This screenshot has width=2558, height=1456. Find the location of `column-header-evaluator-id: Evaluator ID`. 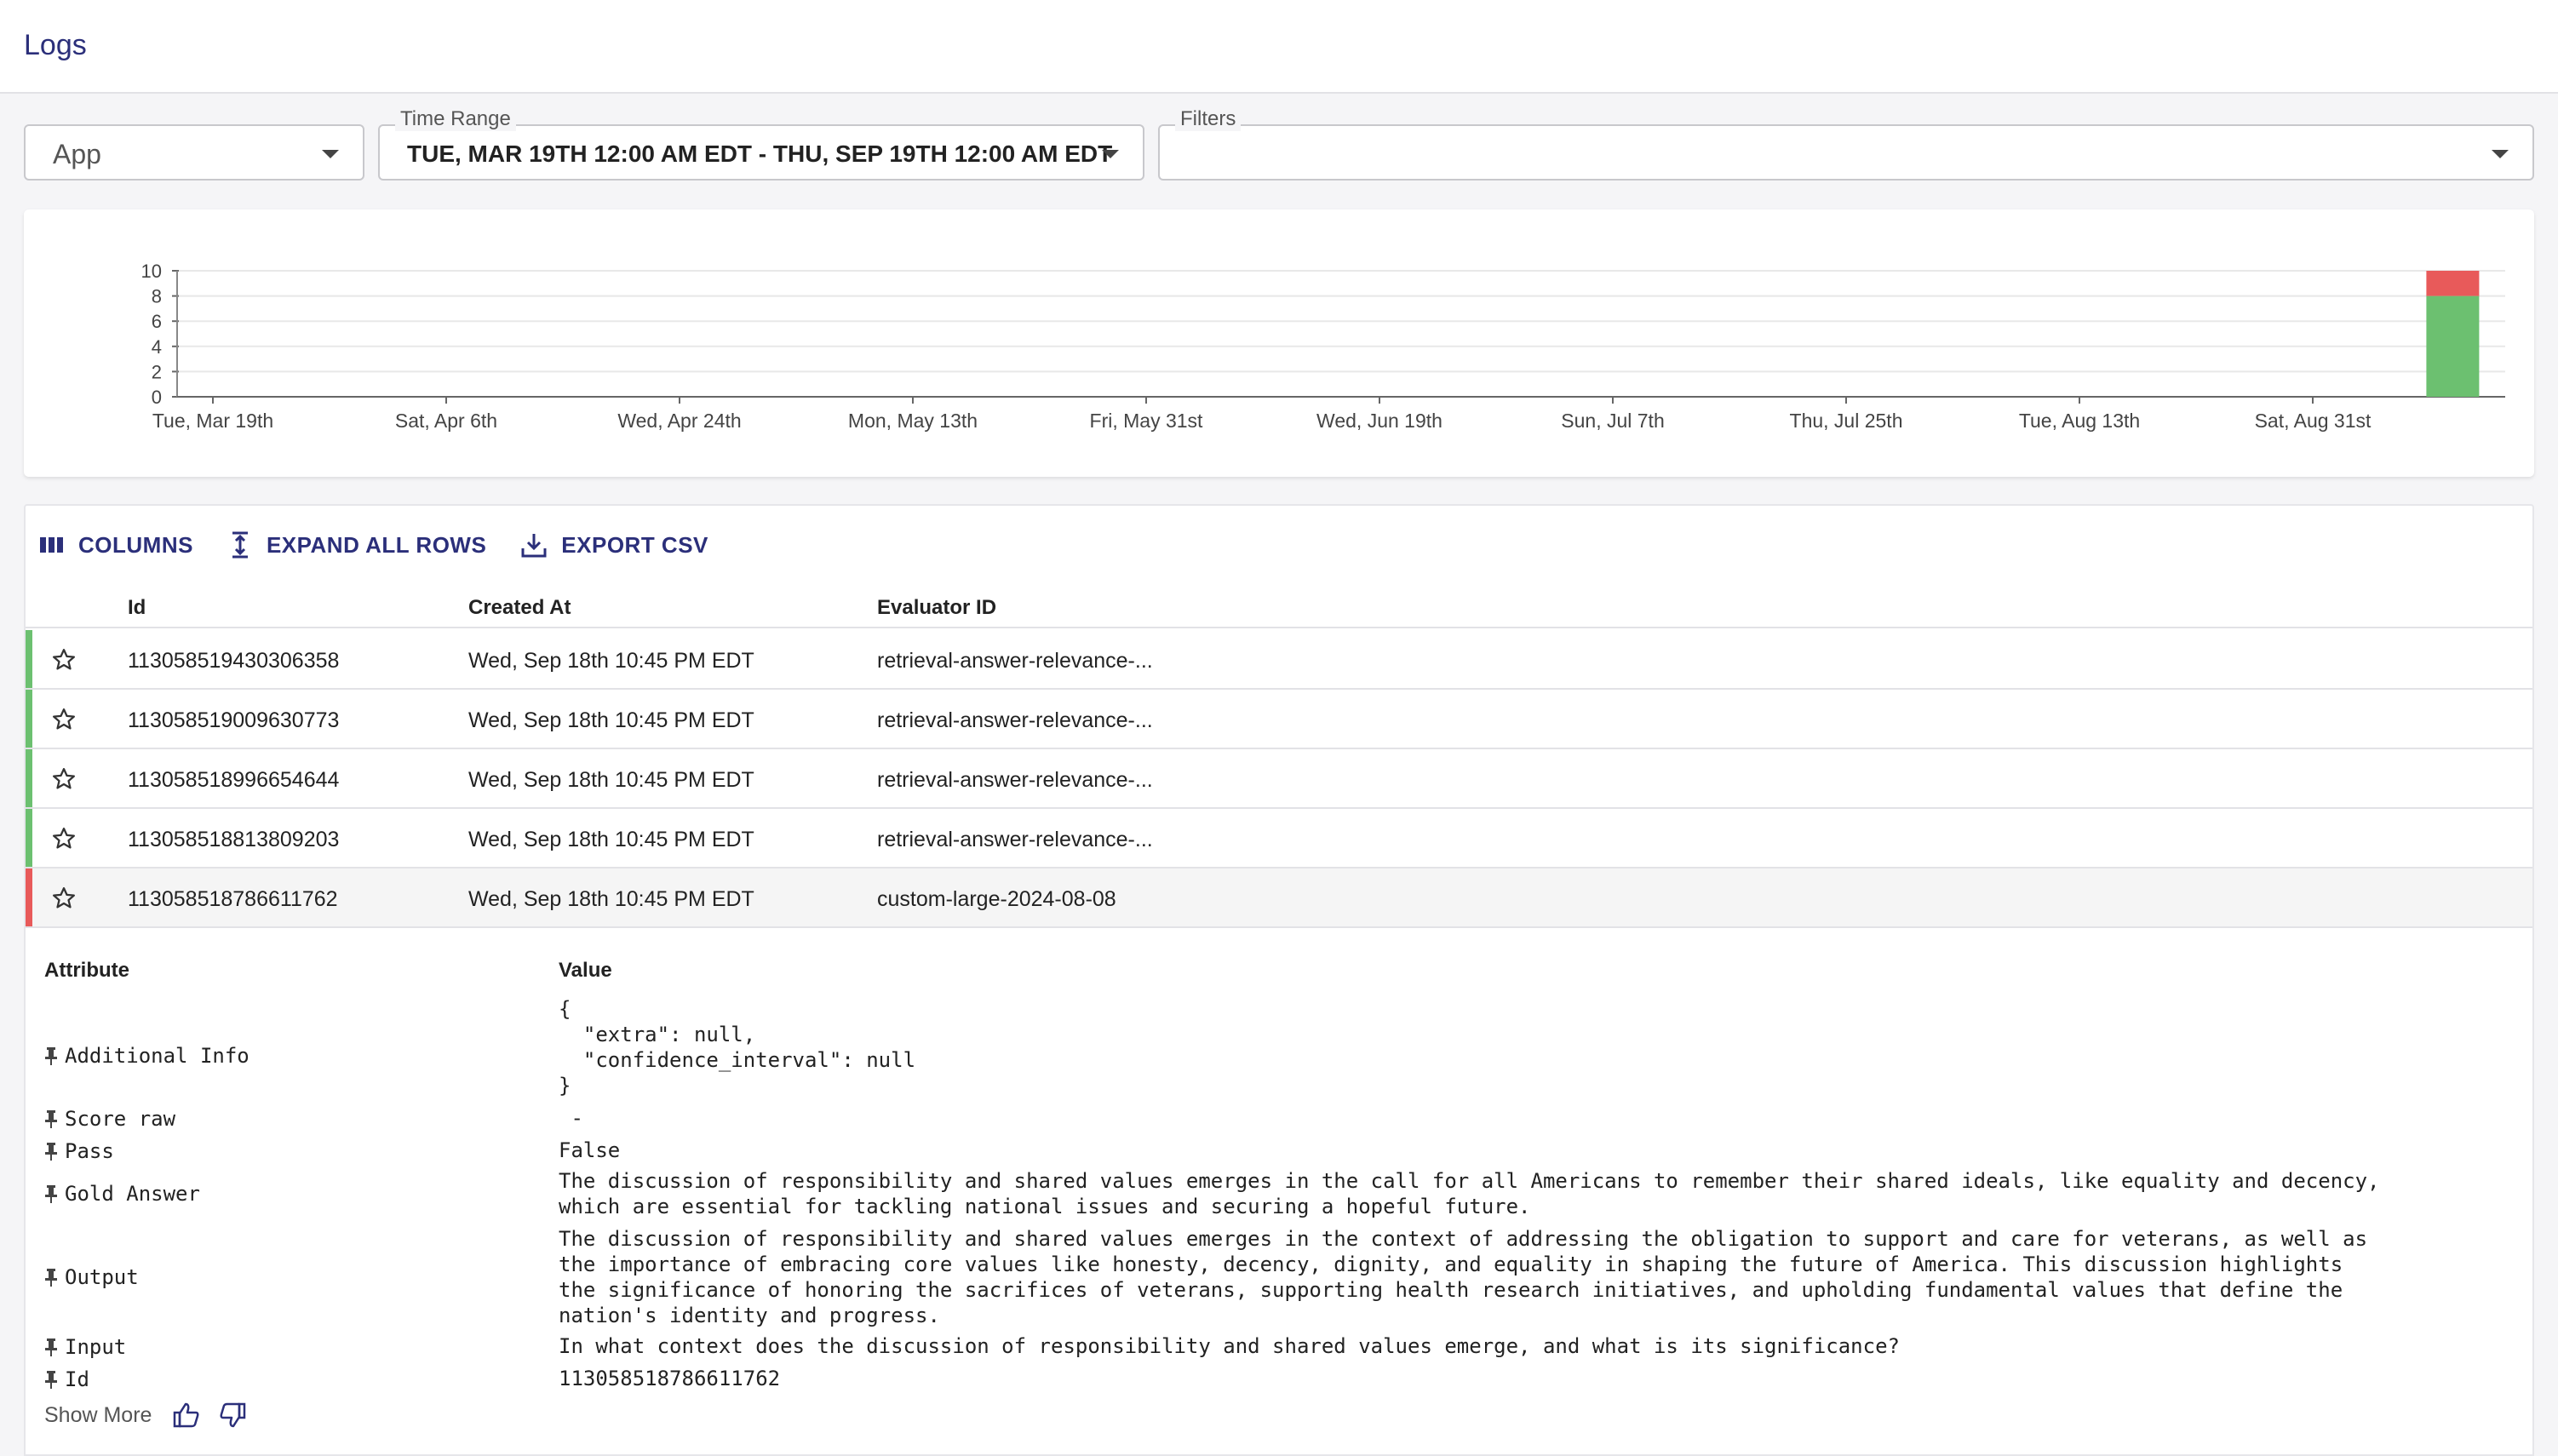

column-header-evaluator-id: Evaluator ID is located at coordinates (936, 608).